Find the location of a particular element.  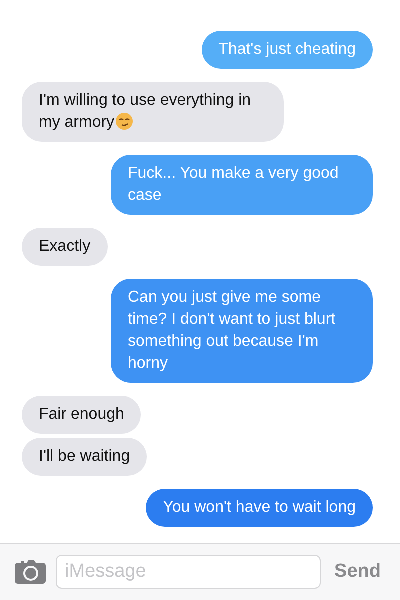

message-bubble: You won't have to wait long is located at coordinates (259, 508).